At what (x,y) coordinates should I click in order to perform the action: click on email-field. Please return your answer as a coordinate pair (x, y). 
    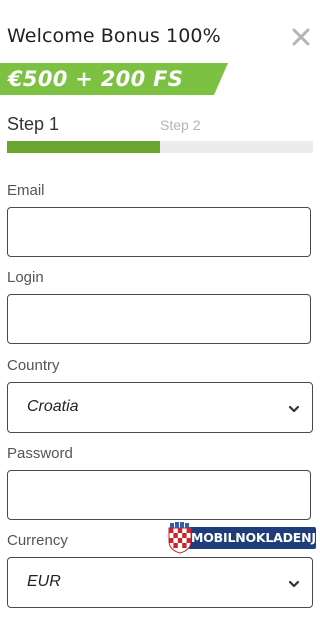
    Looking at the image, I should click on (159, 232).